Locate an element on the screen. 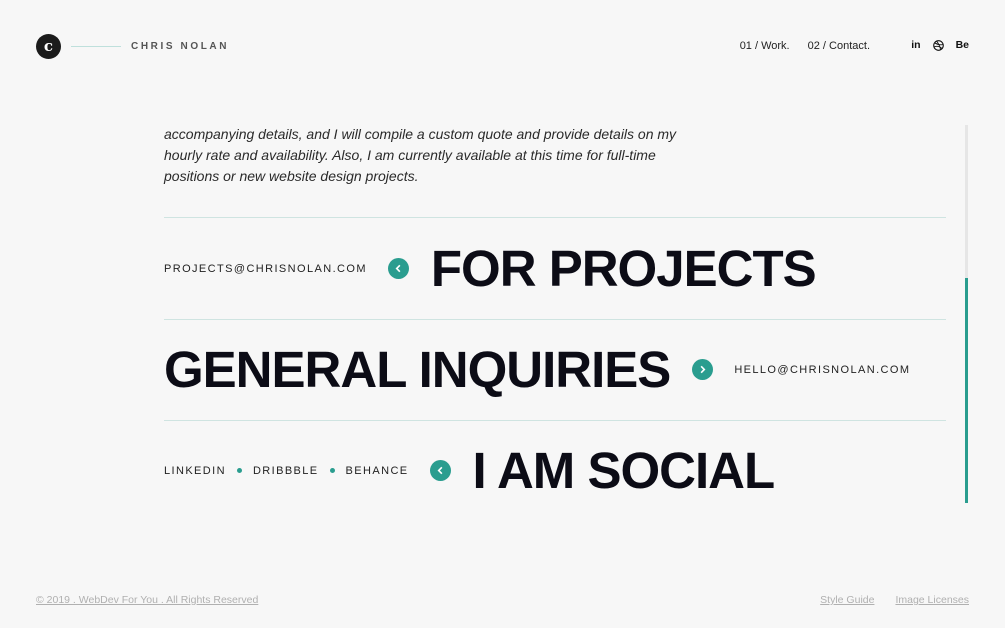 The image size is (1005, 628). logo-letter: c is located at coordinates (48, 46).